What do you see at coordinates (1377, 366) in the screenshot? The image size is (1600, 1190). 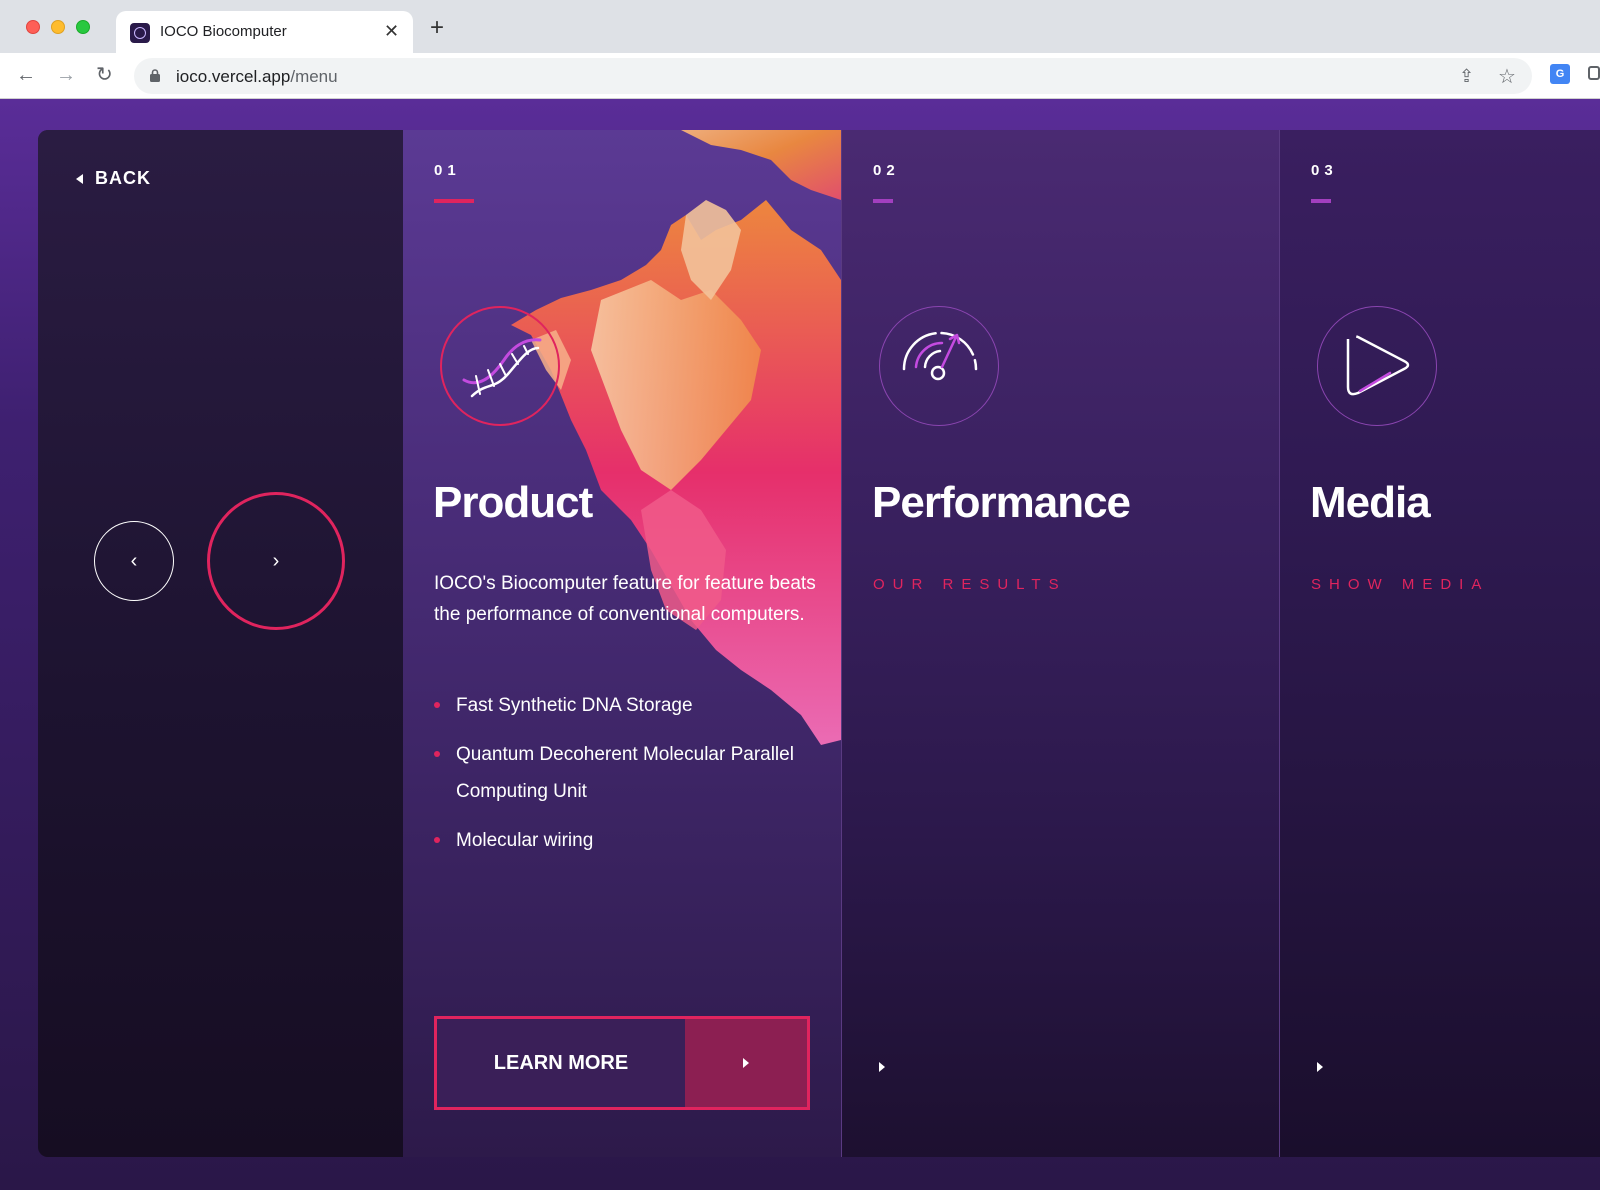 I see `play-icon` at bounding box center [1377, 366].